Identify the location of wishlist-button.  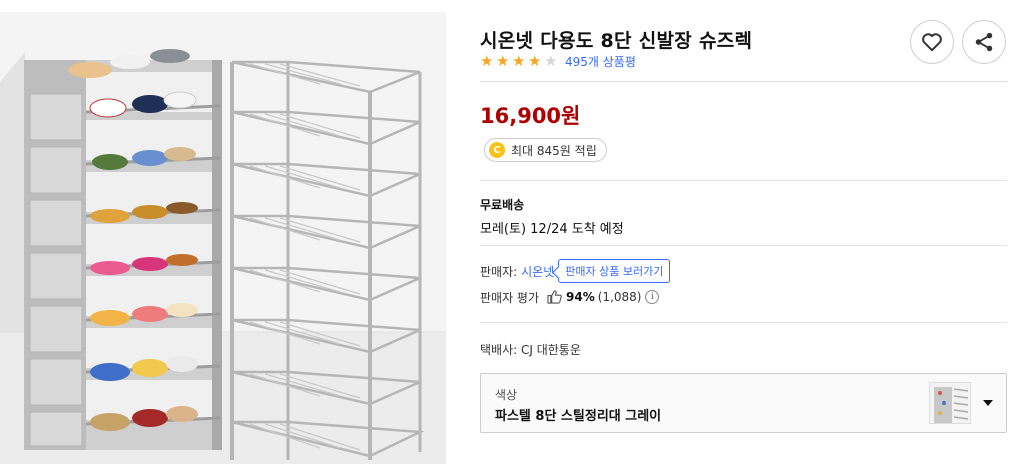
(932, 42).